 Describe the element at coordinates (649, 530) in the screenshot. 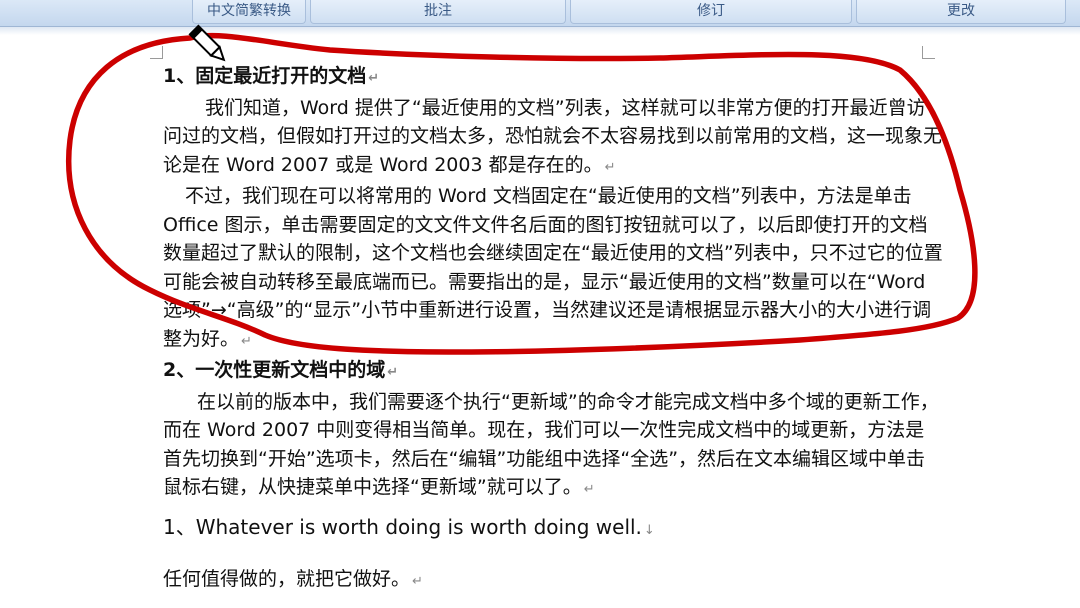

I see `line-break-mark: ↓` at that location.